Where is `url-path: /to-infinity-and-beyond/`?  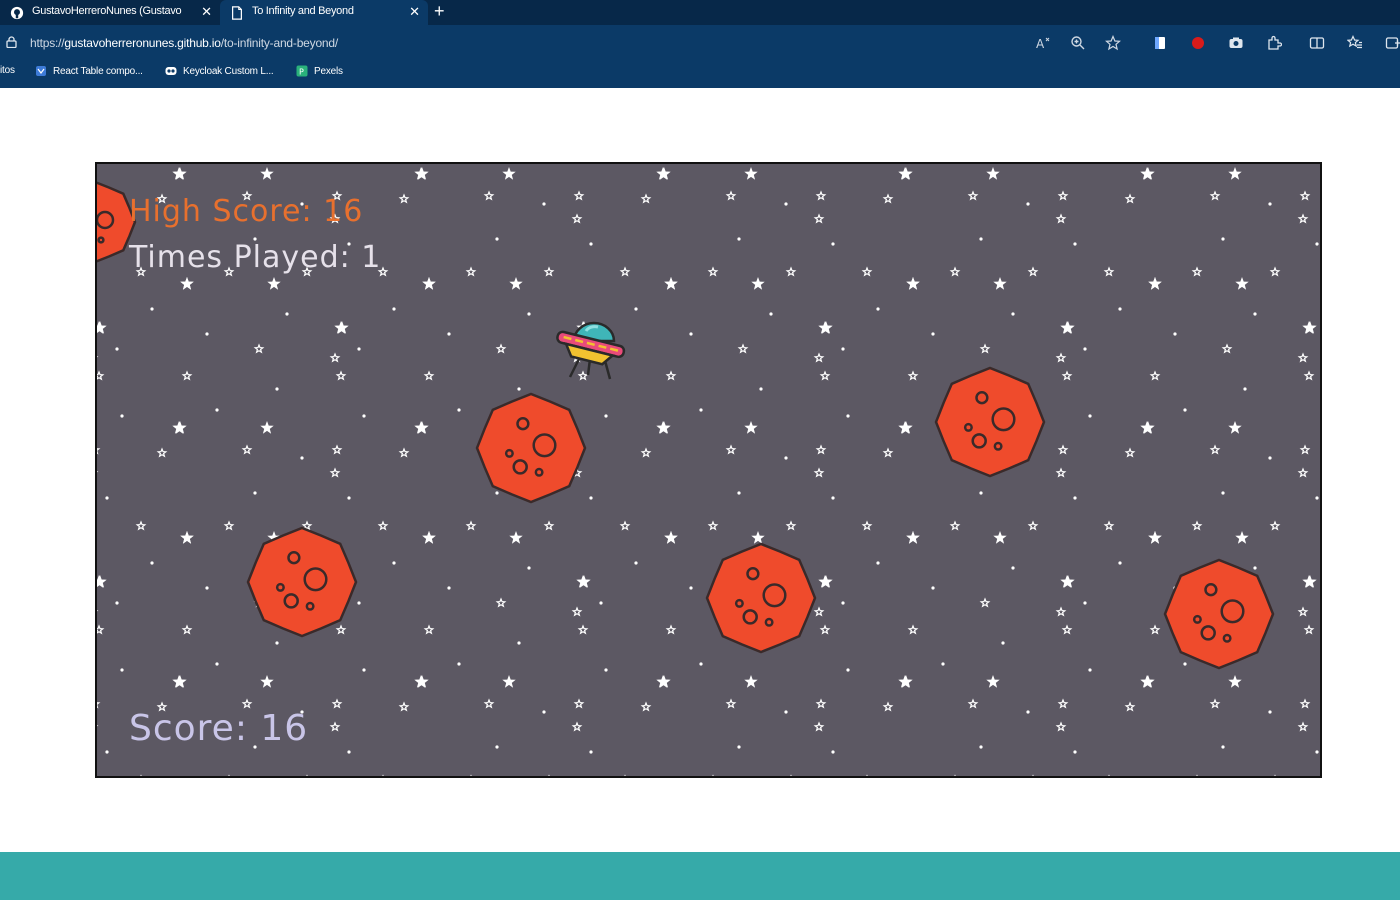
url-path: /to-infinity-and-beyond/ is located at coordinates (279, 43).